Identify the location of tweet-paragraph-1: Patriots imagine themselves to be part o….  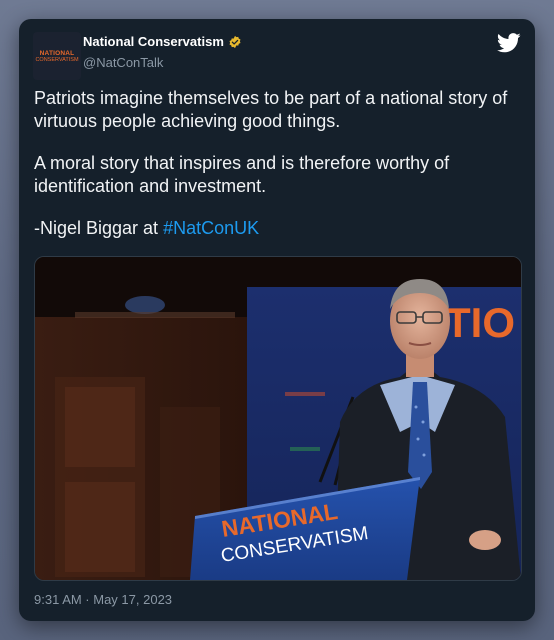
(271, 109).